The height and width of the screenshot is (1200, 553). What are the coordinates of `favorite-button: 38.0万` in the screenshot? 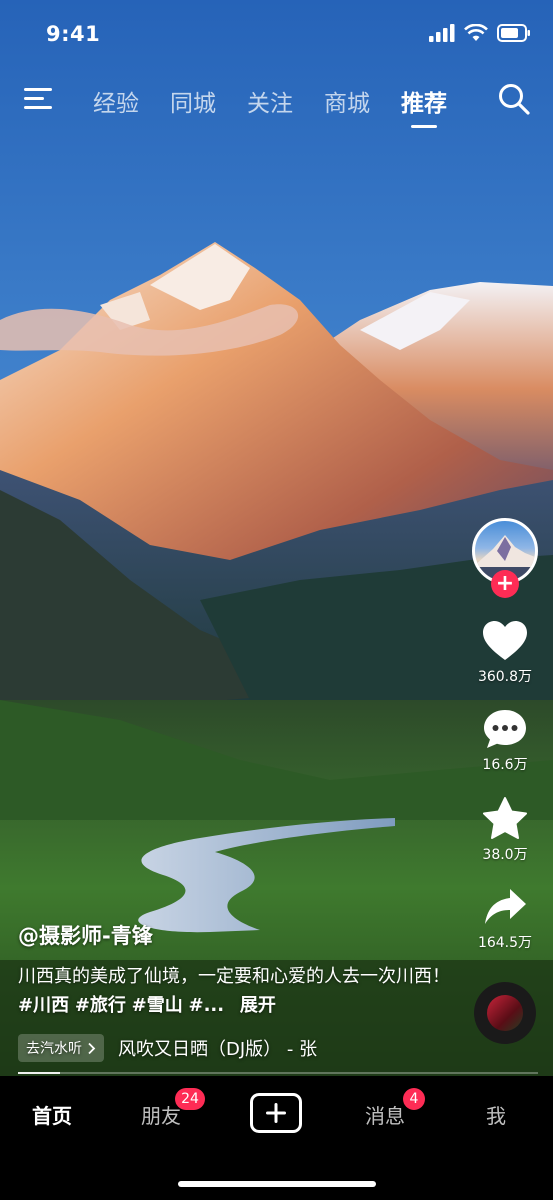 It's located at (505, 830).